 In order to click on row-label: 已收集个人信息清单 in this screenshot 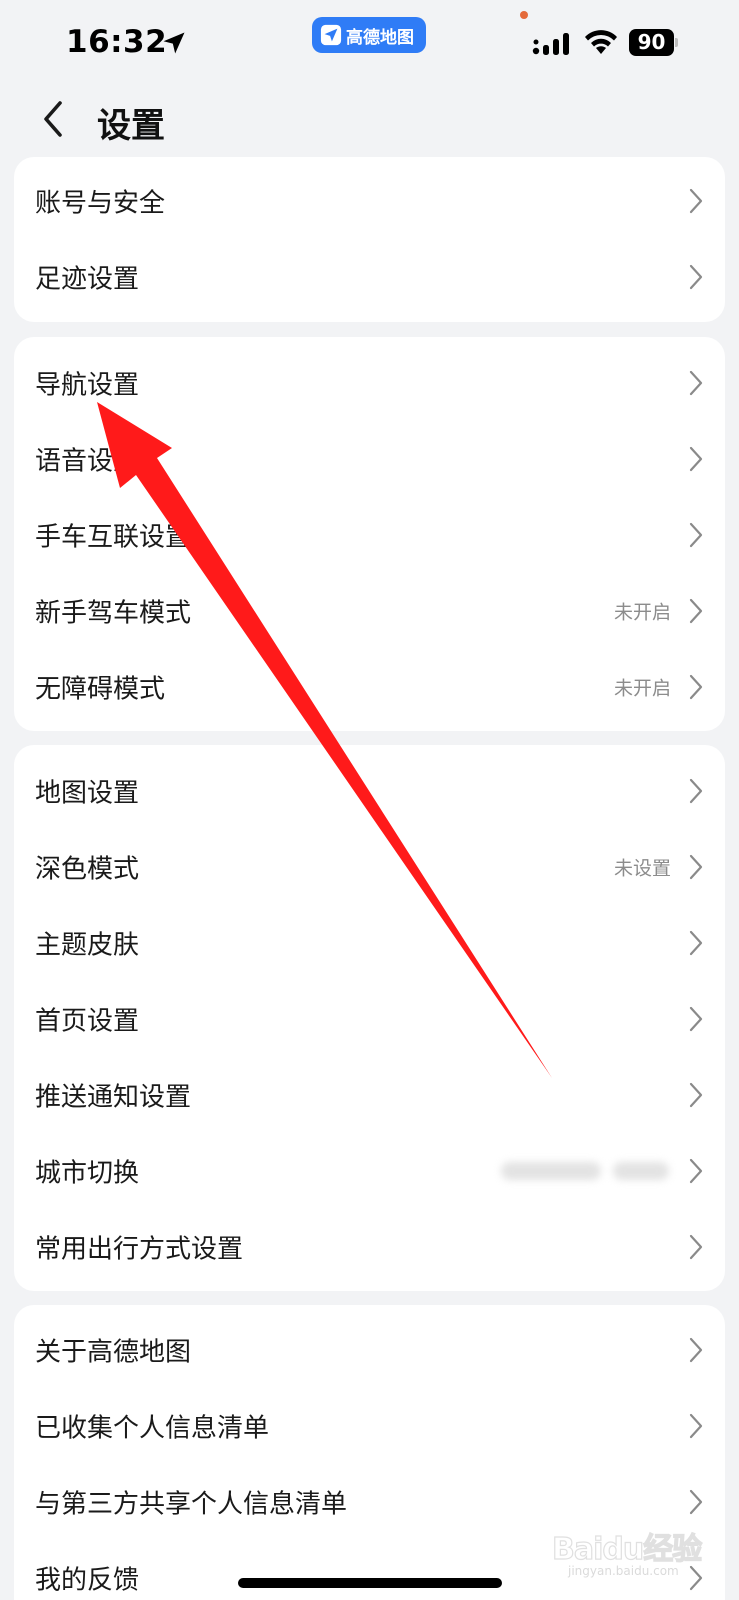, I will do `click(152, 1428)`.